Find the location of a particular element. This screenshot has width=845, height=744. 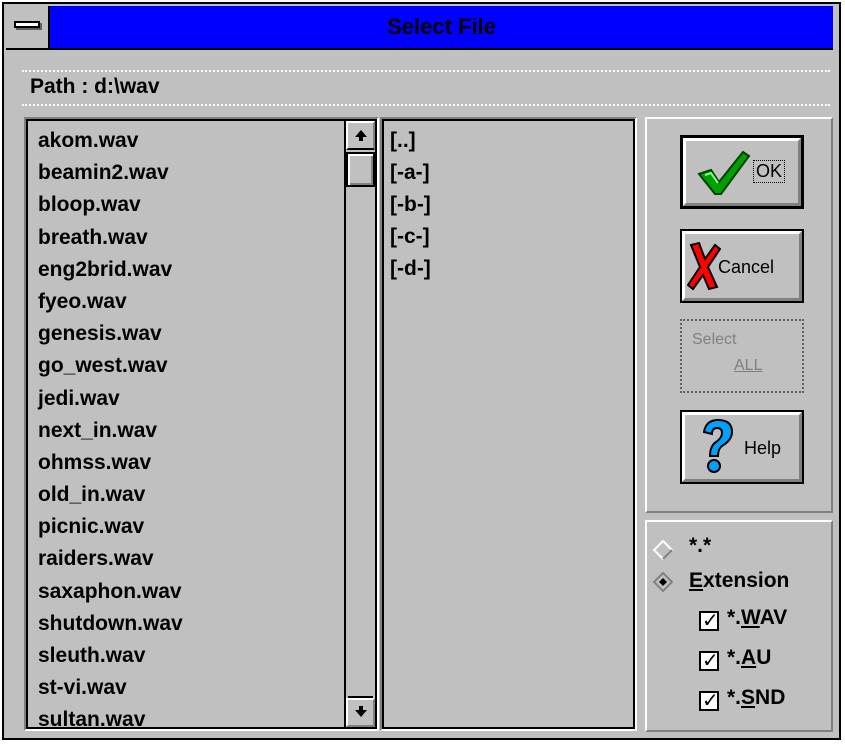

file-item: sleuth.wav is located at coordinates (185, 656).